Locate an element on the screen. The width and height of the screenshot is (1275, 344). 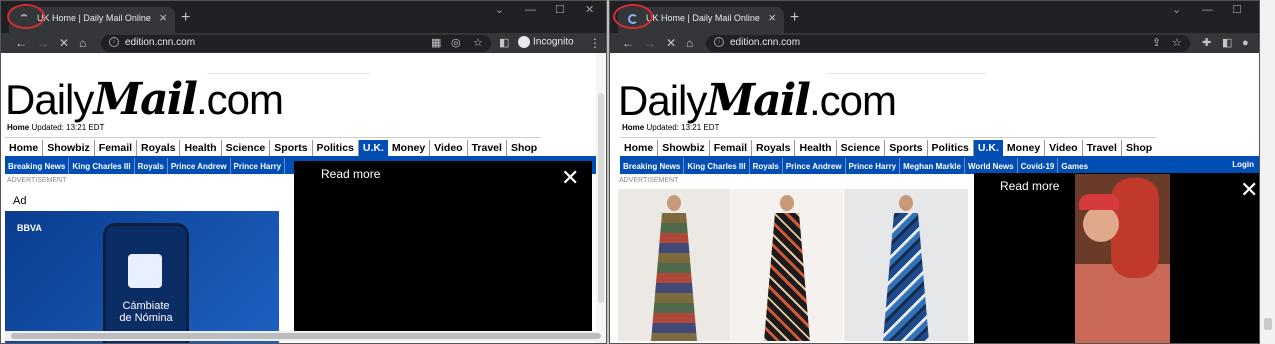
tab-title: UK Home | Daily Mail Online is located at coordinates (703, 18).